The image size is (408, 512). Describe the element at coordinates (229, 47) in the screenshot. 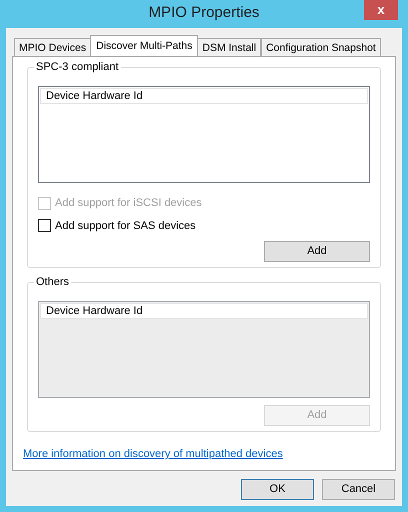

I see `tab: DSM Install` at that location.